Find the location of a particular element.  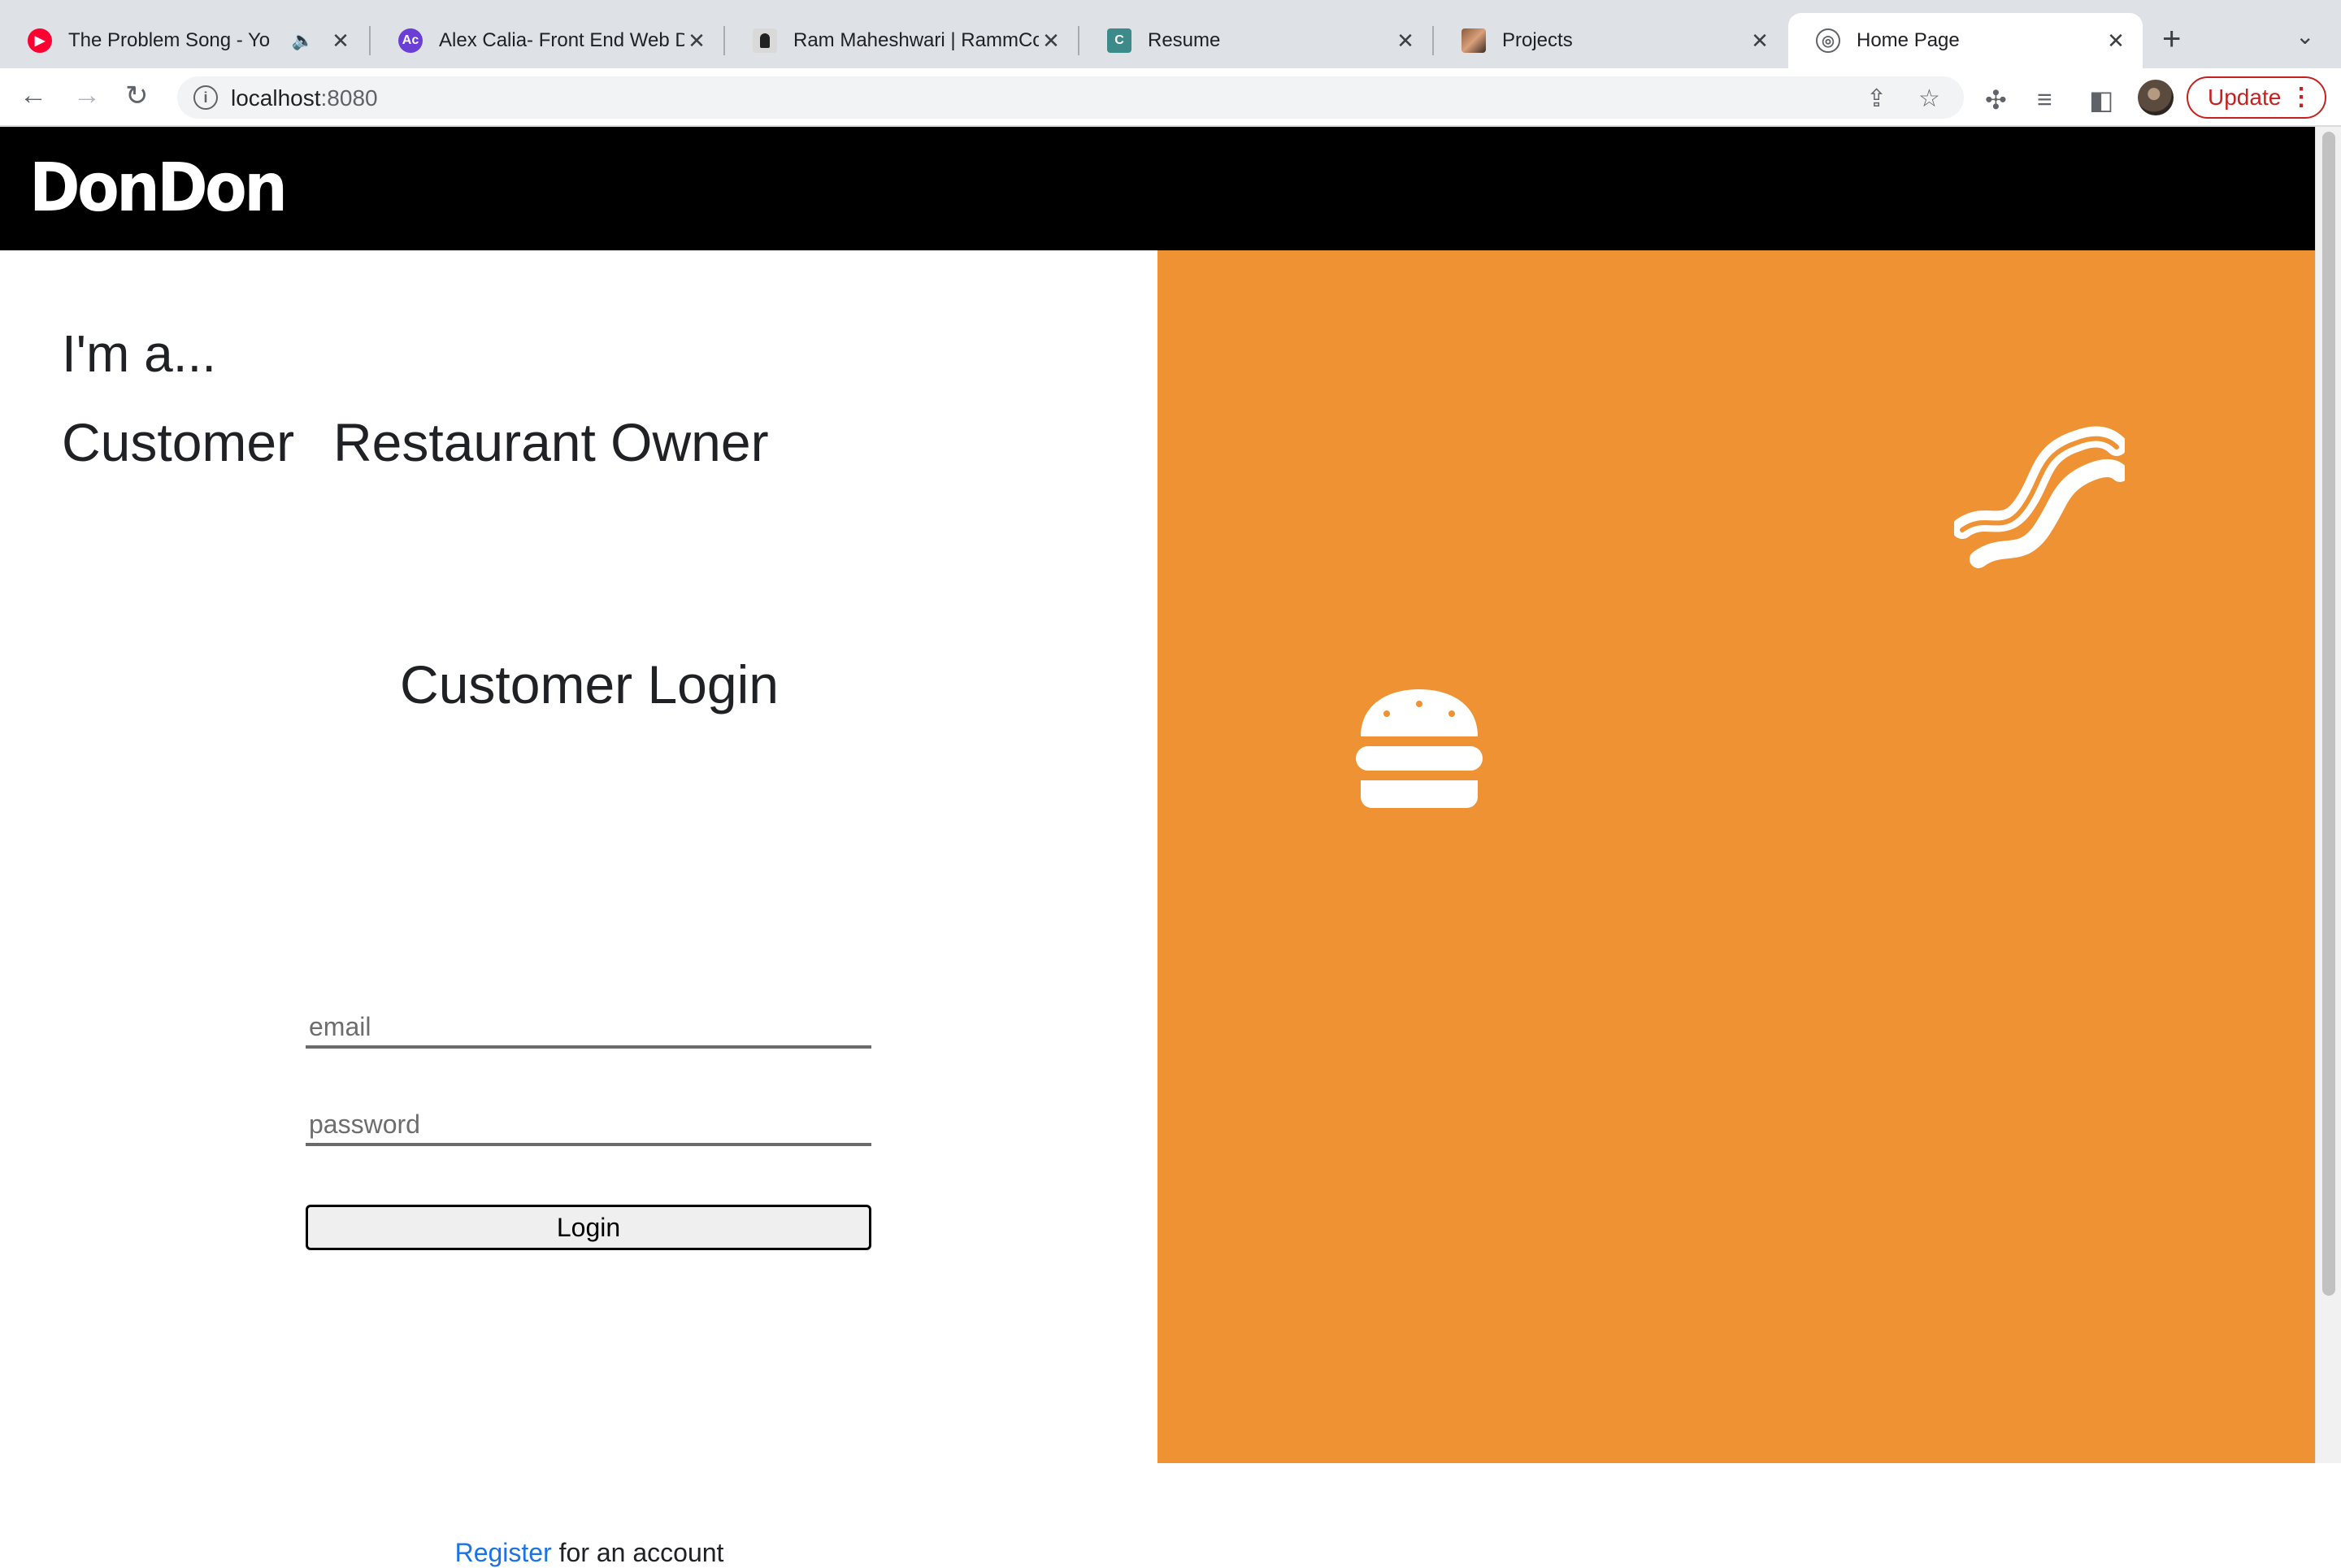

role-customer: Customer is located at coordinates (178, 442).